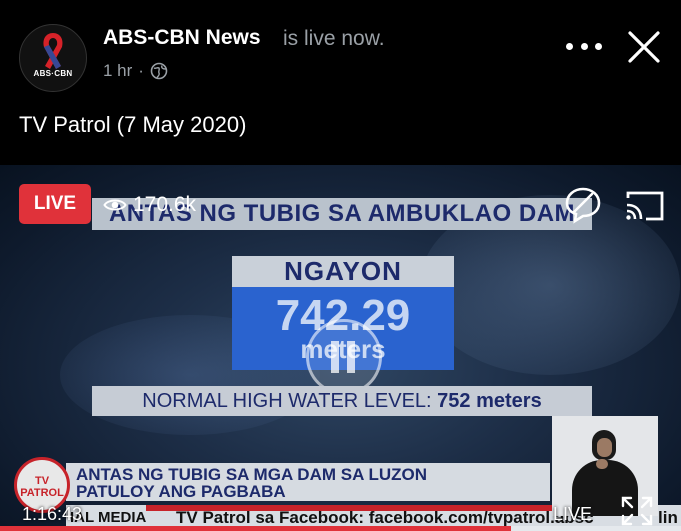  Describe the element at coordinates (604, 447) in the screenshot. I see `interpreter-face` at that location.